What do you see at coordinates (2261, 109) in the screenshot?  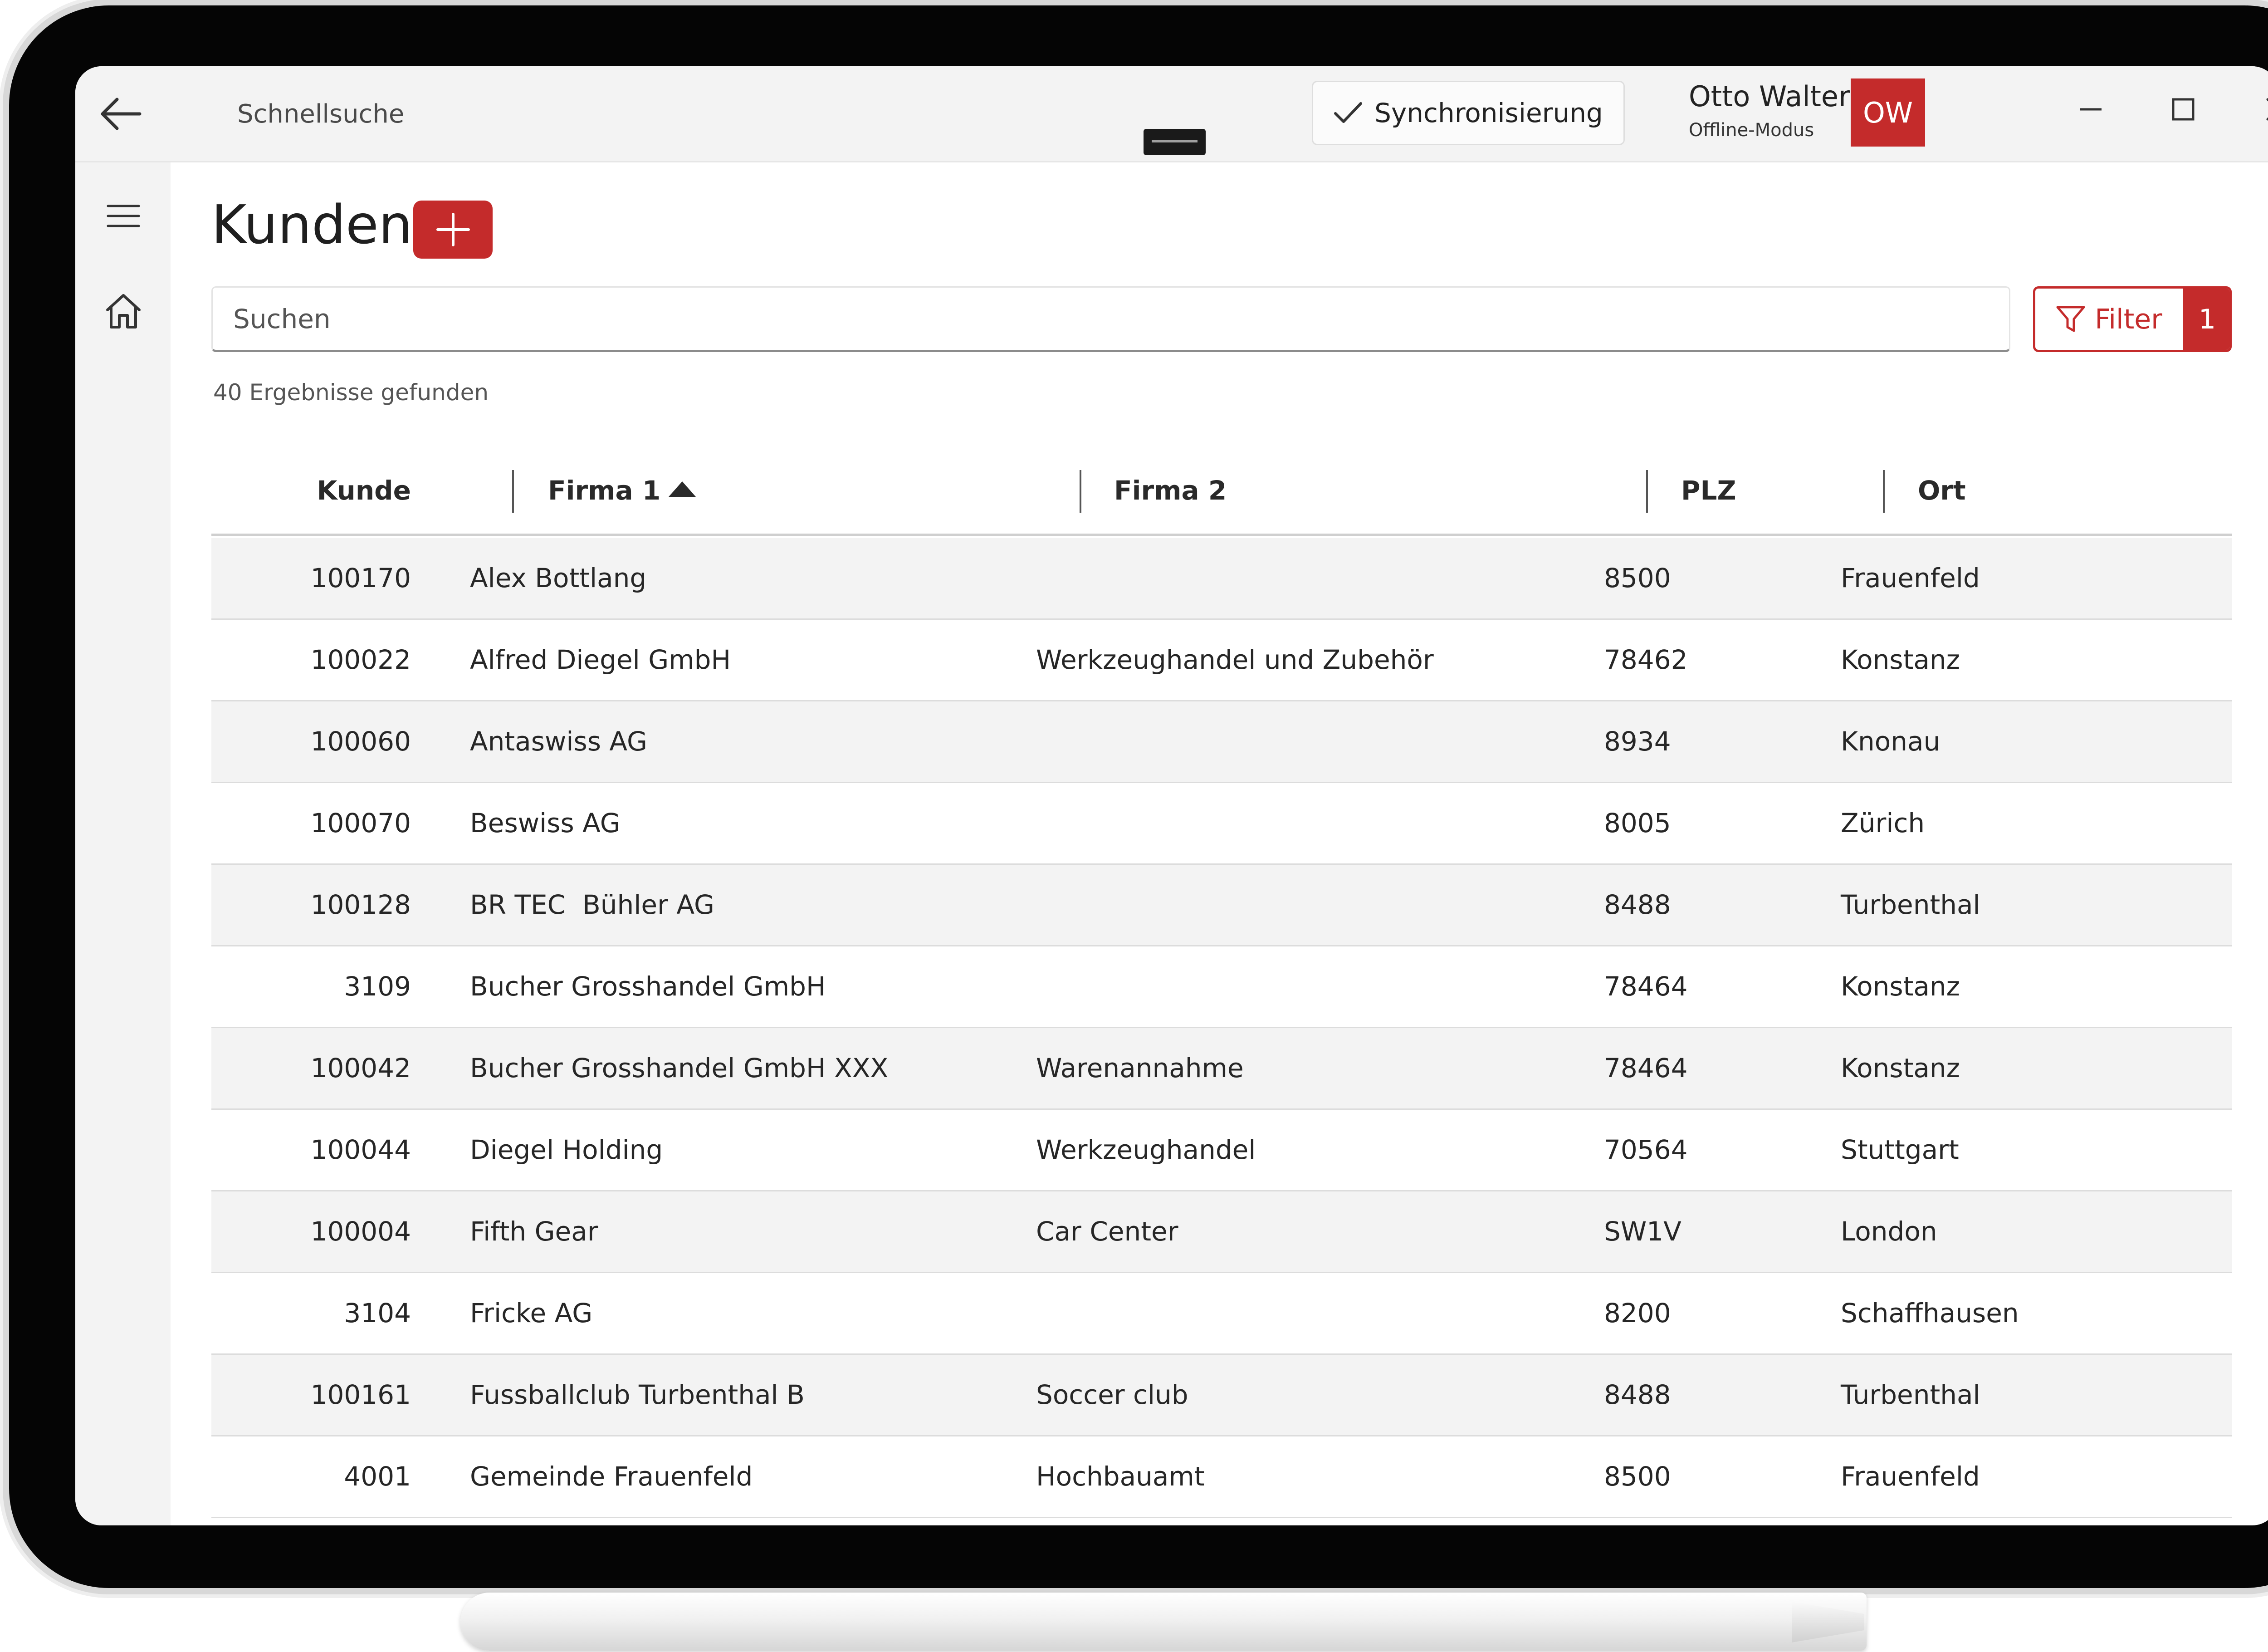 I see `close-window-button` at bounding box center [2261, 109].